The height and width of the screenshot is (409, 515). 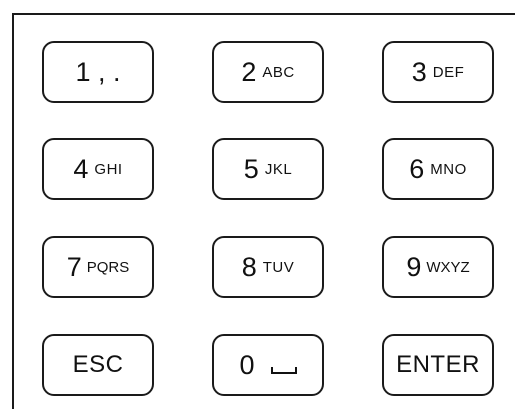 I want to click on enter-key-label: ENTER, so click(x=438, y=364).